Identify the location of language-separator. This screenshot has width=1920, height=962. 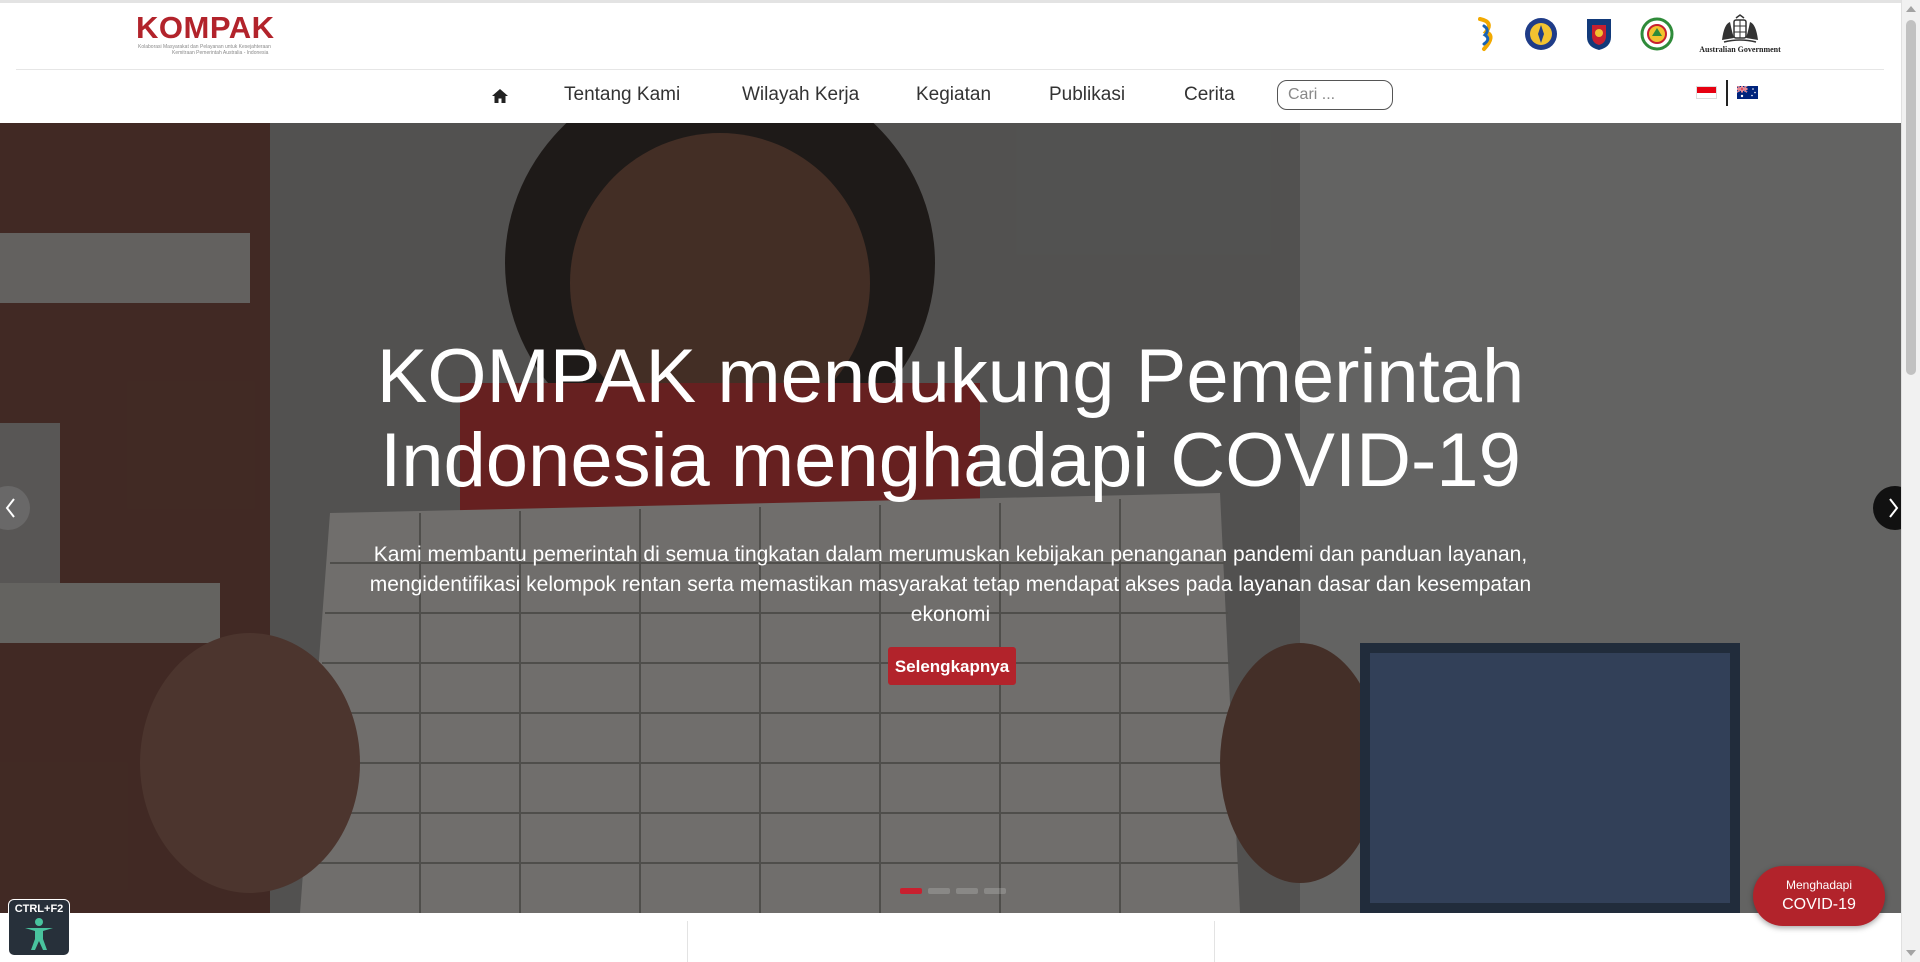
(1727, 93).